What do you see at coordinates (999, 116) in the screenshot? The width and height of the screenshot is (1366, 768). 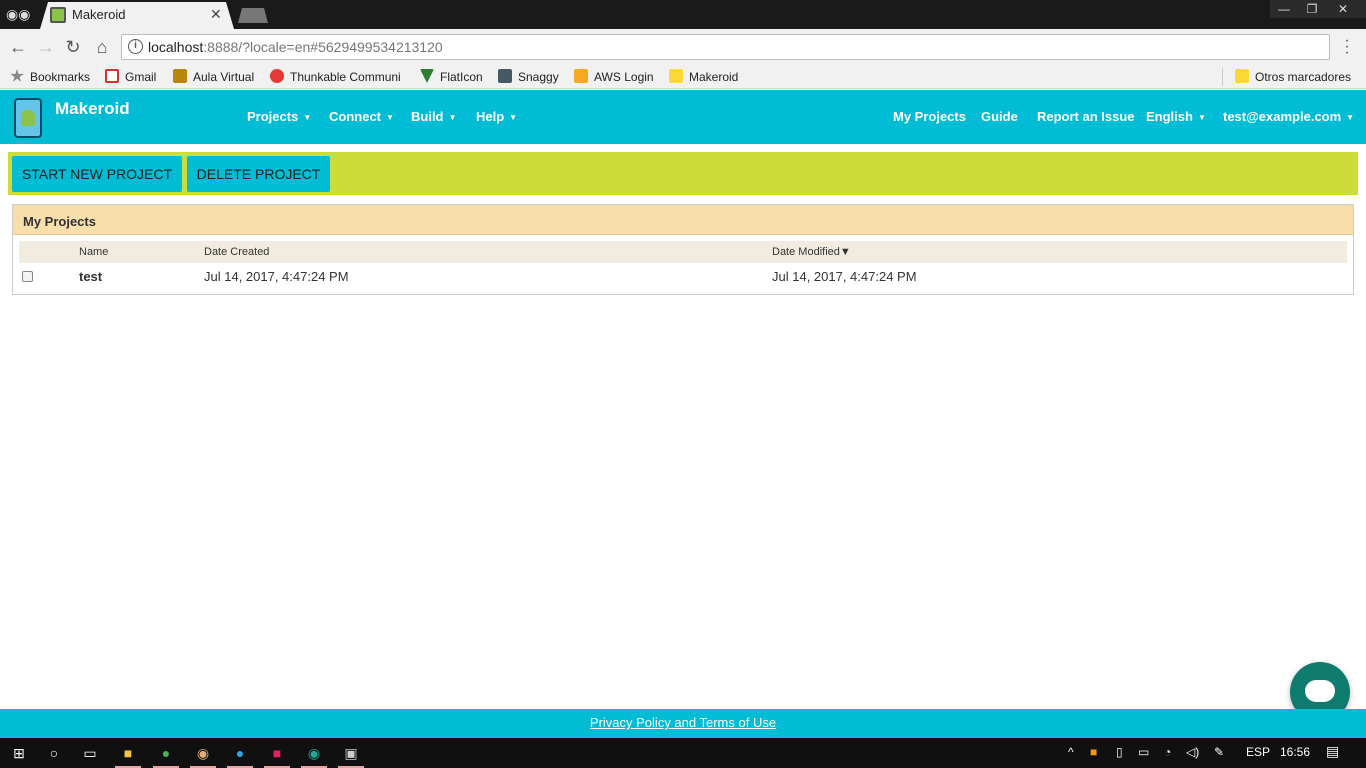 I see `nav-guide: Guide` at bounding box center [999, 116].